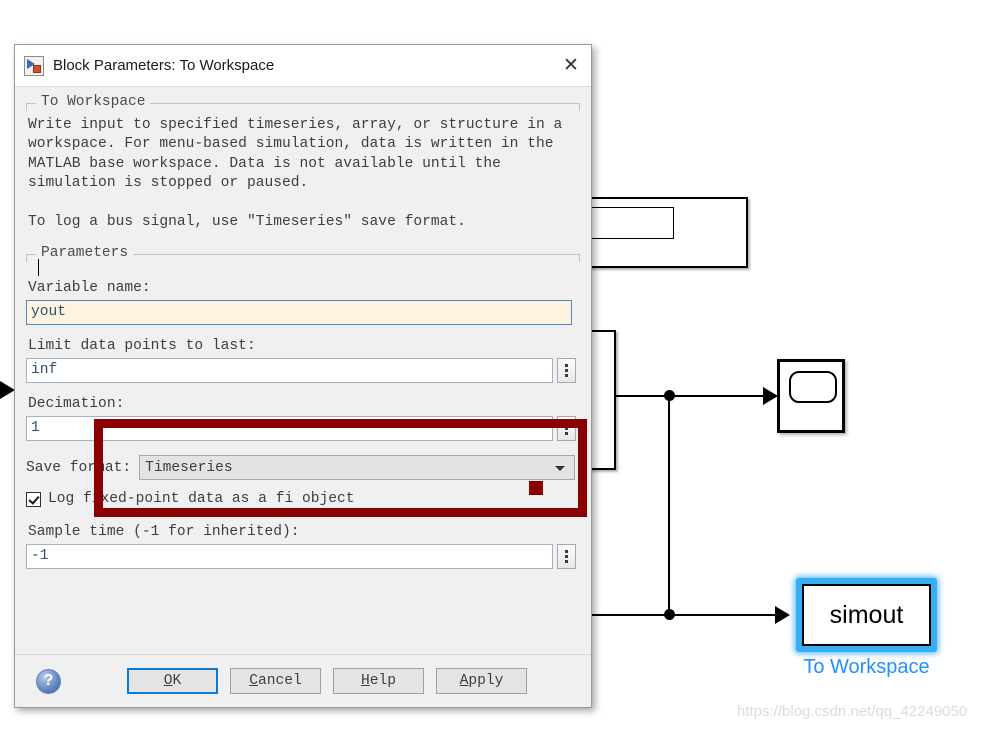 This screenshot has height=729, width=992. I want to click on log-fixed-point-checkbox, so click(33, 499).